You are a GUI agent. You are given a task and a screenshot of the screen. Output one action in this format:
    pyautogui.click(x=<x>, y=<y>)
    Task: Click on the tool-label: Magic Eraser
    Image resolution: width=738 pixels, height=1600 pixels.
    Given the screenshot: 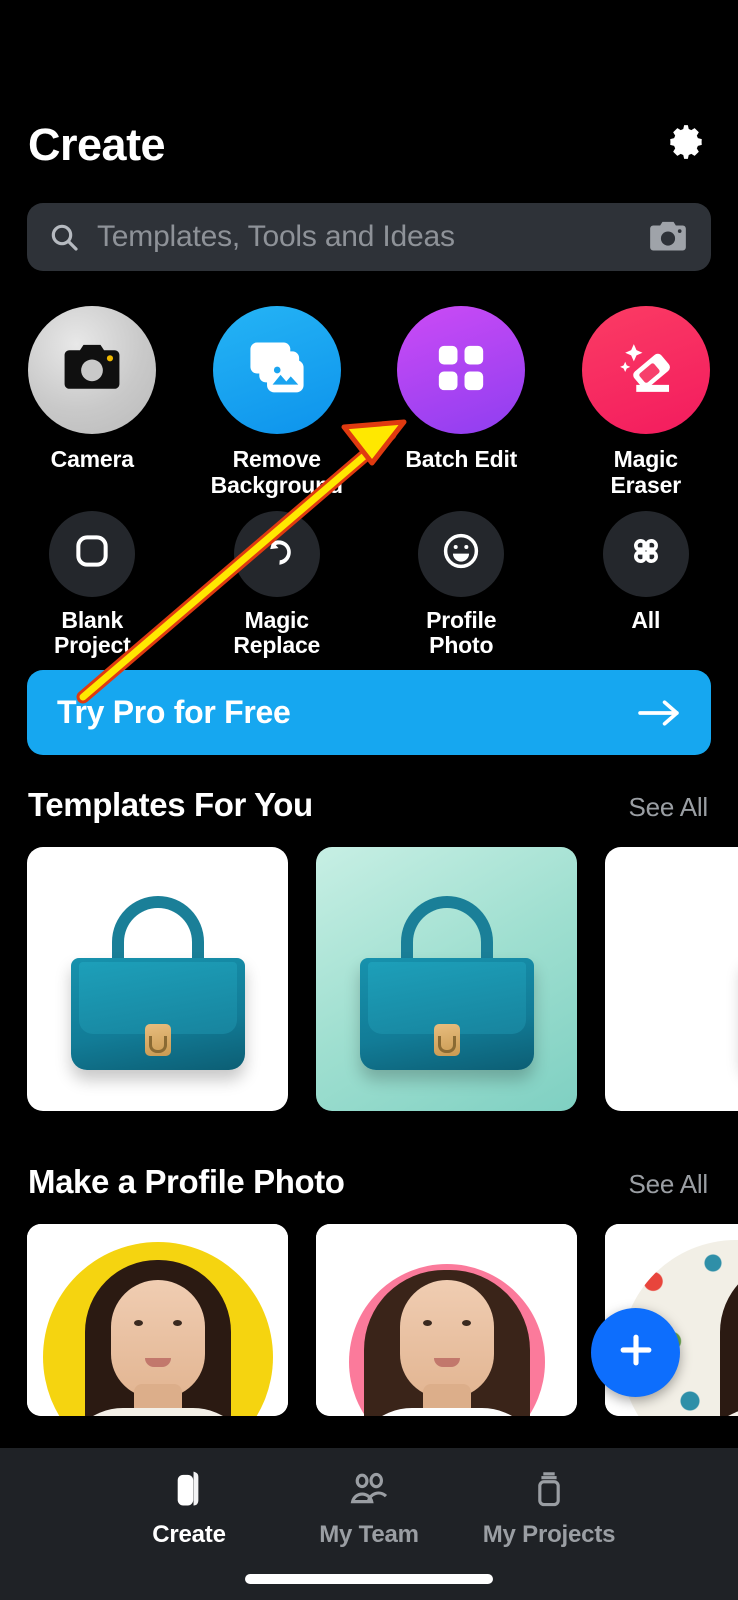 What is the action you would take?
    pyautogui.click(x=646, y=472)
    